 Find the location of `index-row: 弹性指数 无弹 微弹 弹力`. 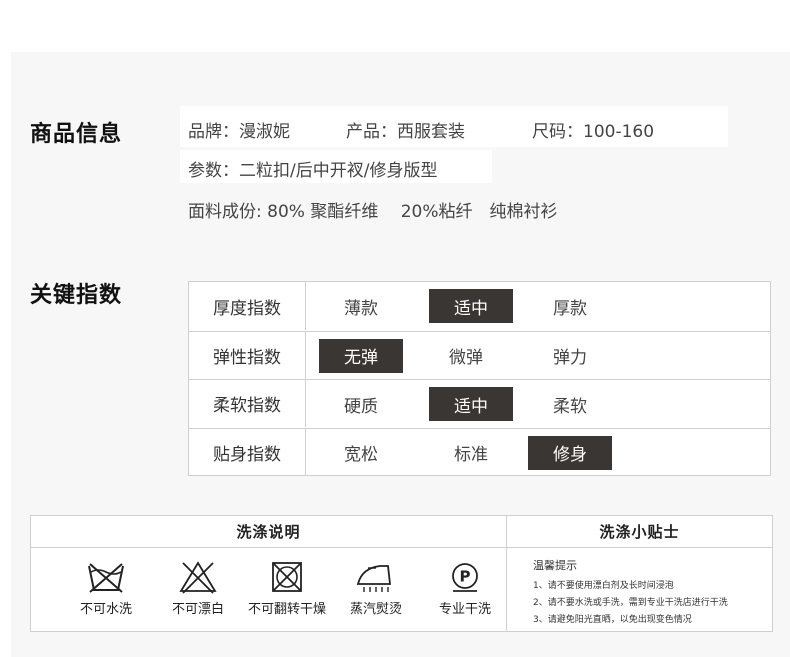

index-row: 弹性指数 无弹 微弹 弹力 is located at coordinates (479, 354).